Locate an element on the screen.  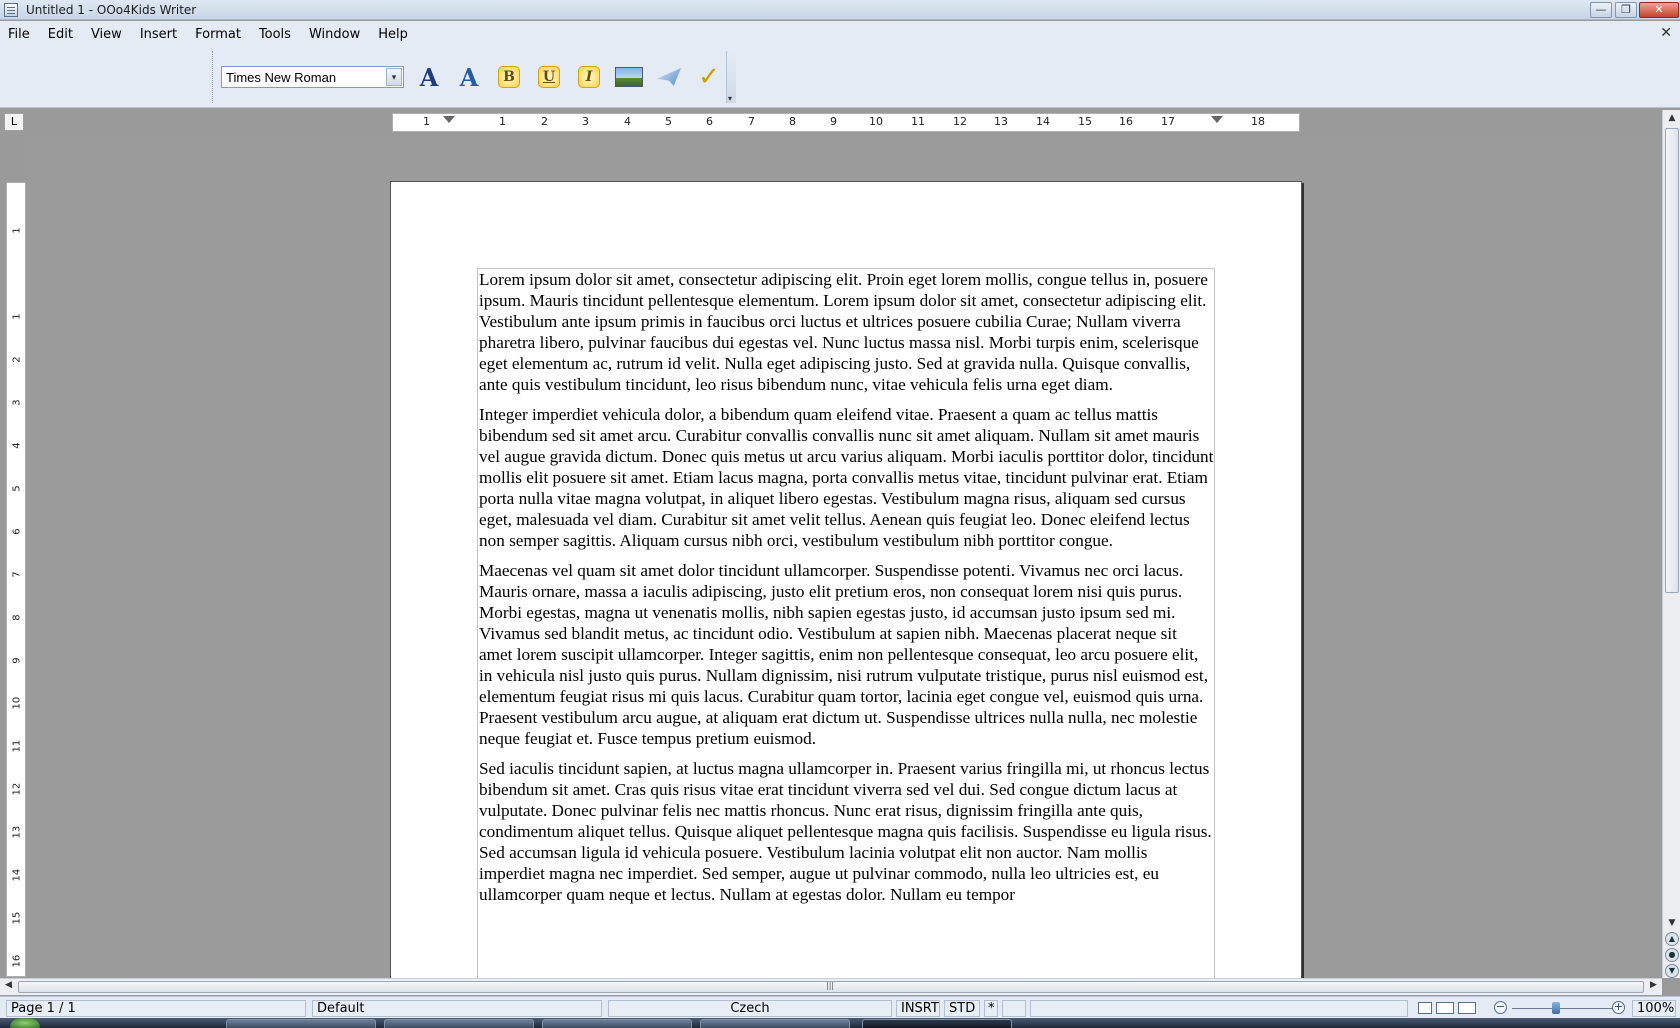
start-orb-icon is located at coordinates (25, 1023).